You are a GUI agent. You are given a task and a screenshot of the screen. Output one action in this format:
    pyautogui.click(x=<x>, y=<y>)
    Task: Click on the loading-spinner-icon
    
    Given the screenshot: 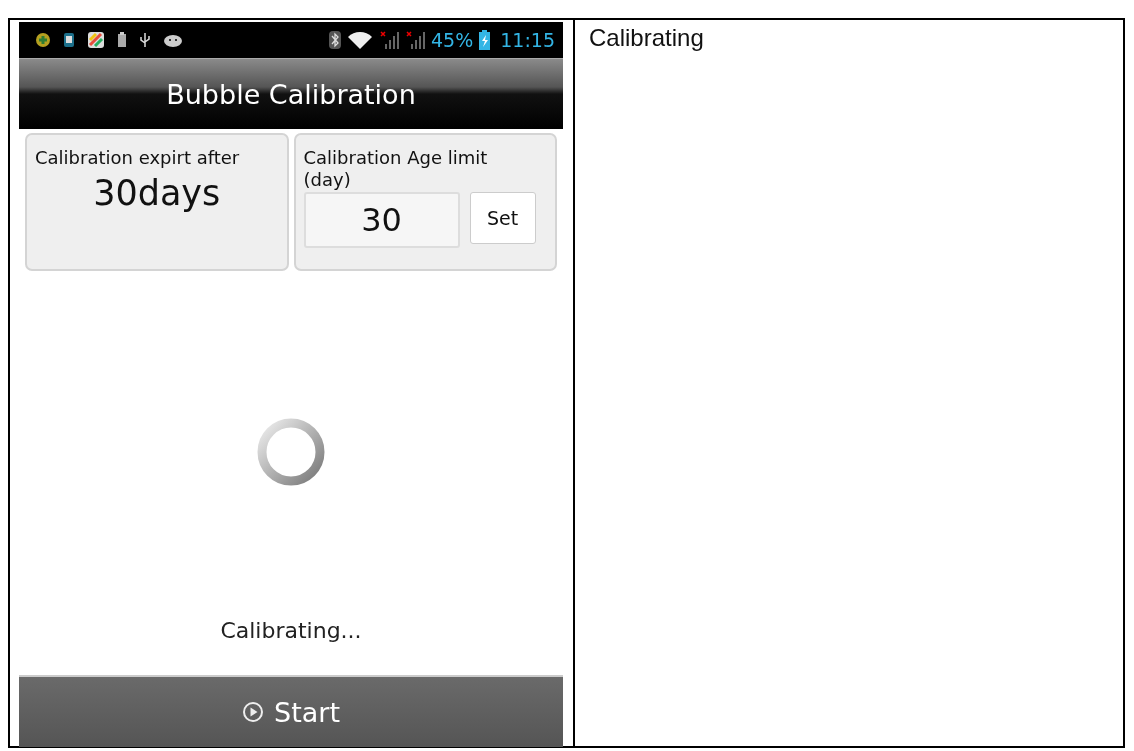 What is the action you would take?
    pyautogui.click(x=291, y=451)
    